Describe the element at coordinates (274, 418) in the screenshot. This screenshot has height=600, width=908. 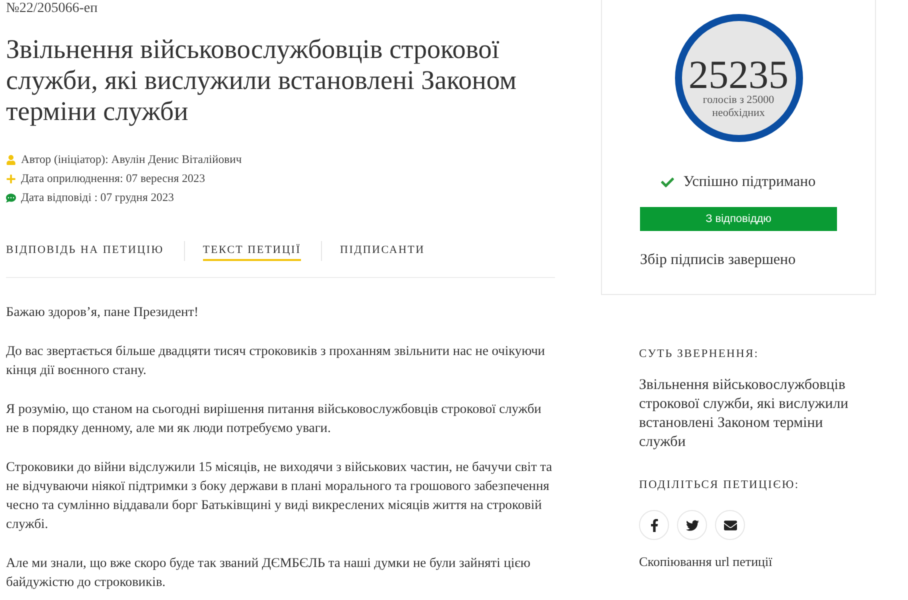
I see `petition-paragraph: Я розумію, що станом на сьогодні вирішення питання військовослужбовців строкової служби не в порядку денному, але ми як люди потребуємо уваги.` at that location.